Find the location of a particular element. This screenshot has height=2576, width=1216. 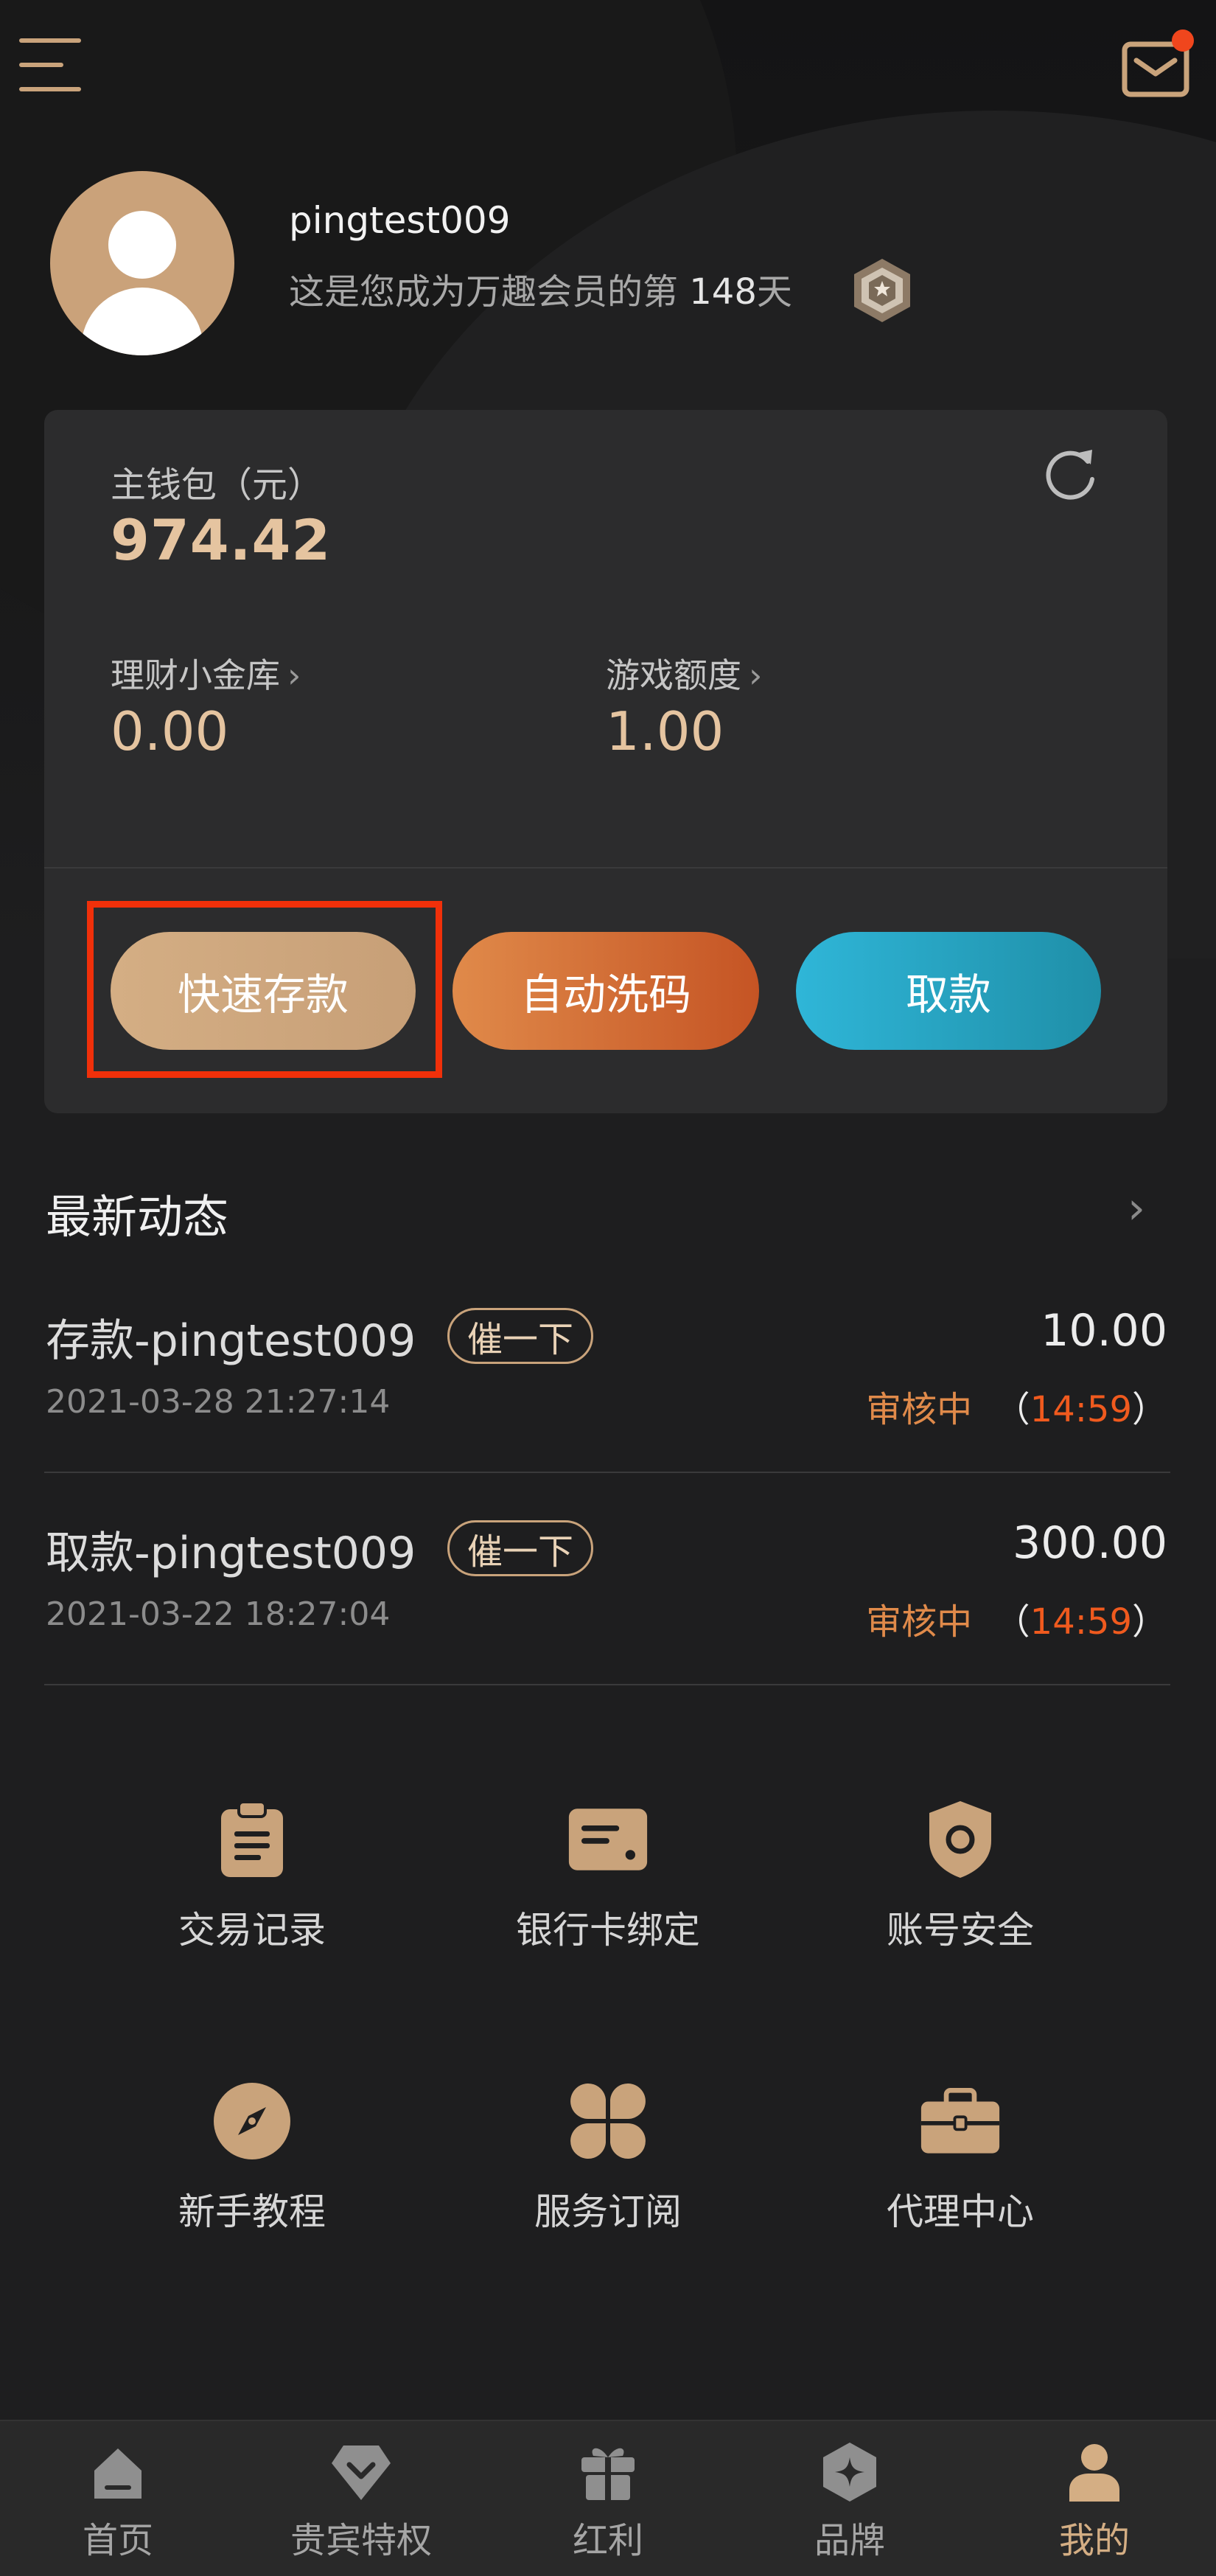

gift-icon is located at coordinates (608, 2472).